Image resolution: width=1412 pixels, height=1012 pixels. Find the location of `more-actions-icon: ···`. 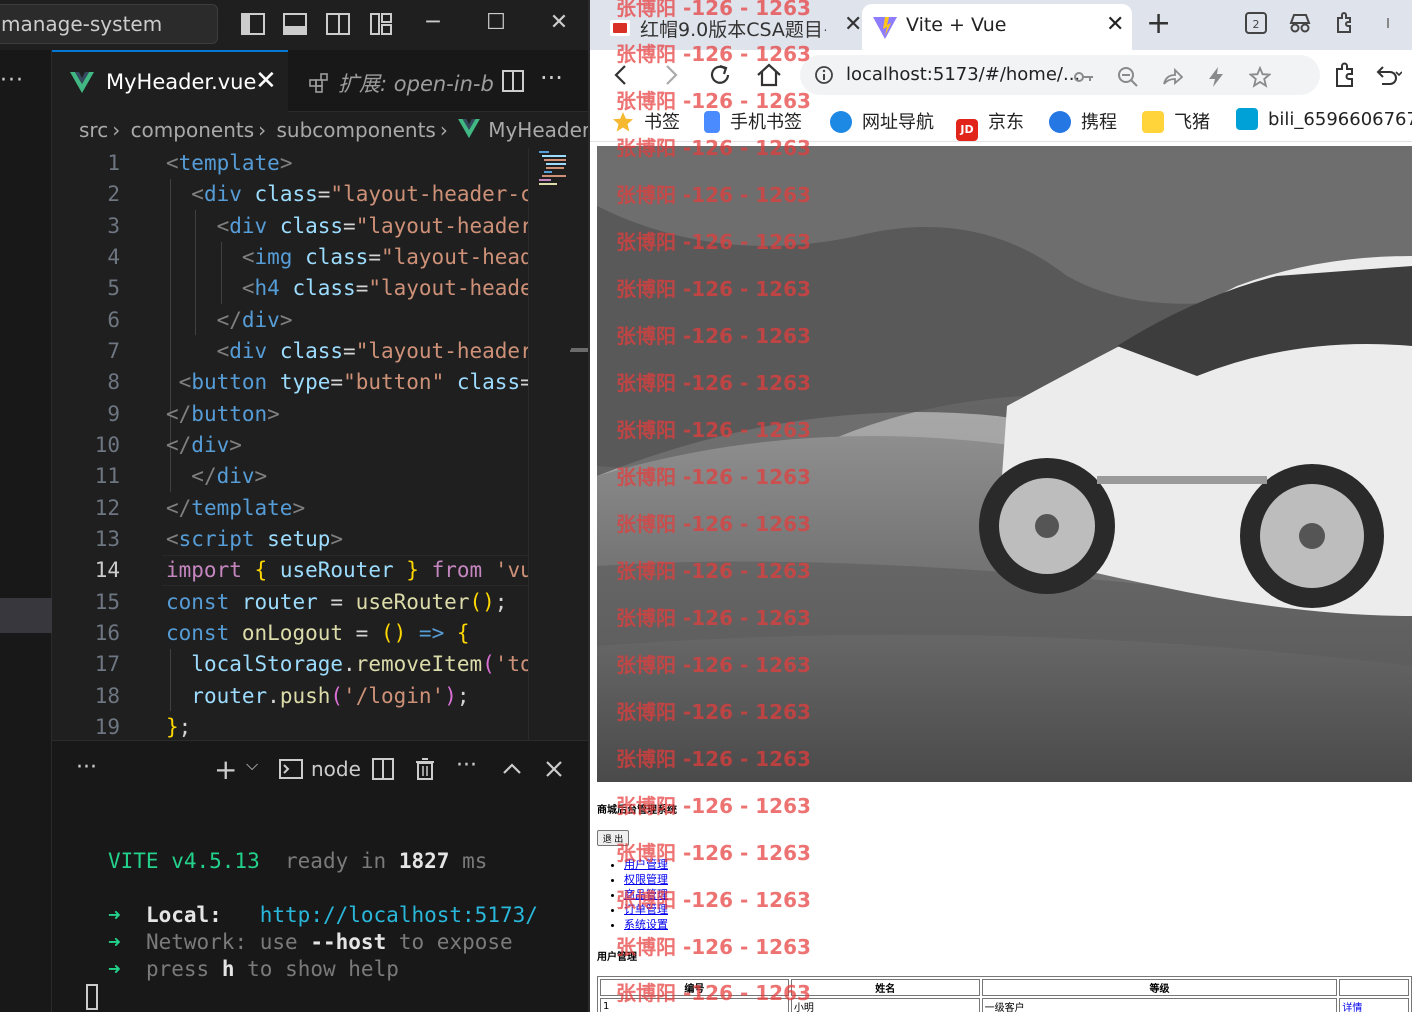

more-actions-icon: ··· is located at coordinates (551, 78).